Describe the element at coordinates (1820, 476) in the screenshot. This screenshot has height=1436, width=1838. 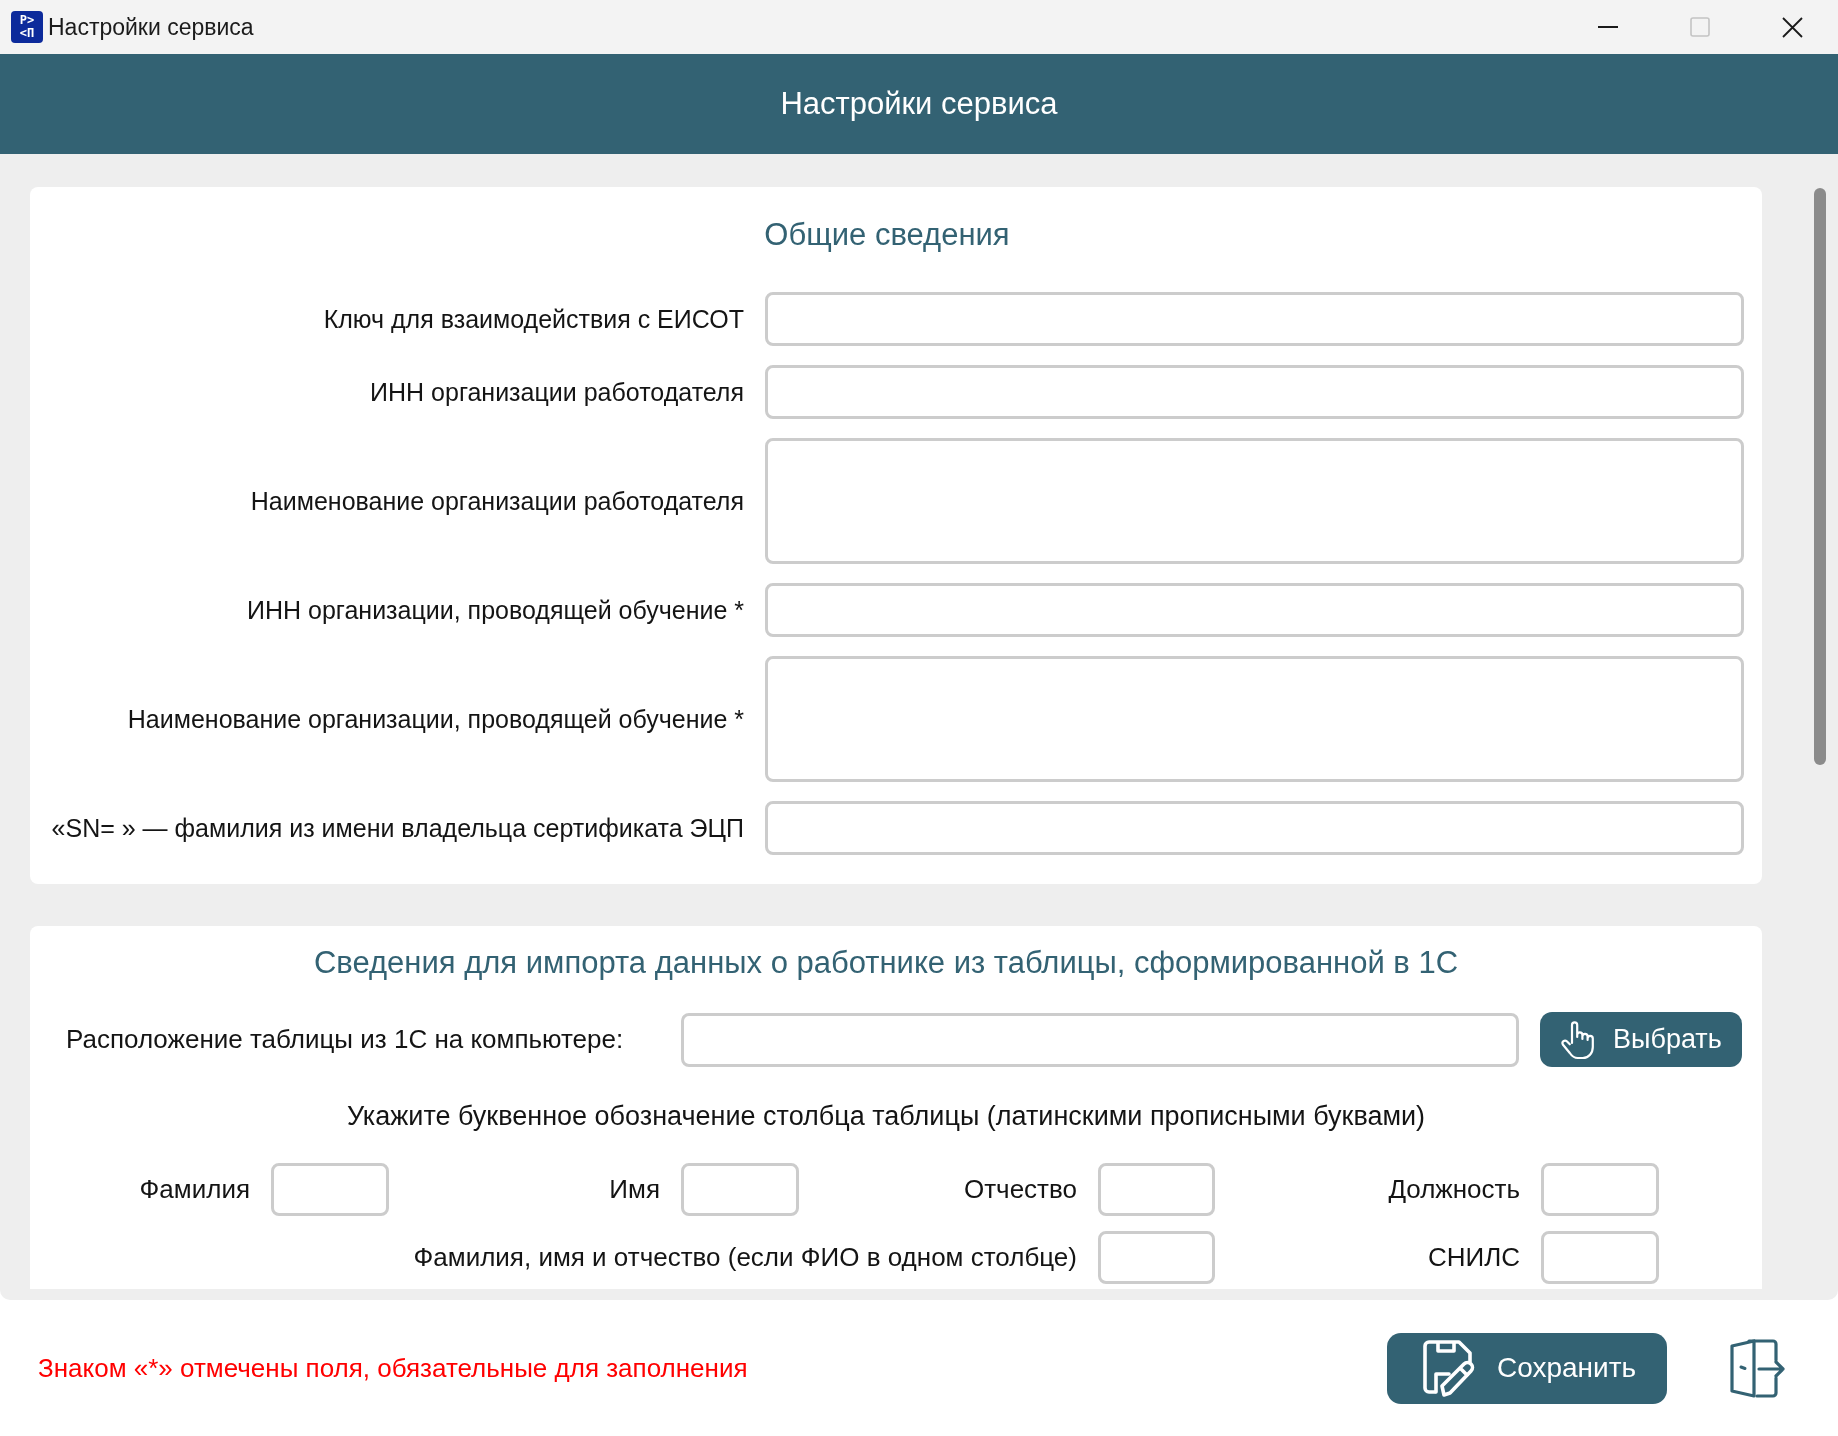
I see `scrollbar-thumb` at that location.